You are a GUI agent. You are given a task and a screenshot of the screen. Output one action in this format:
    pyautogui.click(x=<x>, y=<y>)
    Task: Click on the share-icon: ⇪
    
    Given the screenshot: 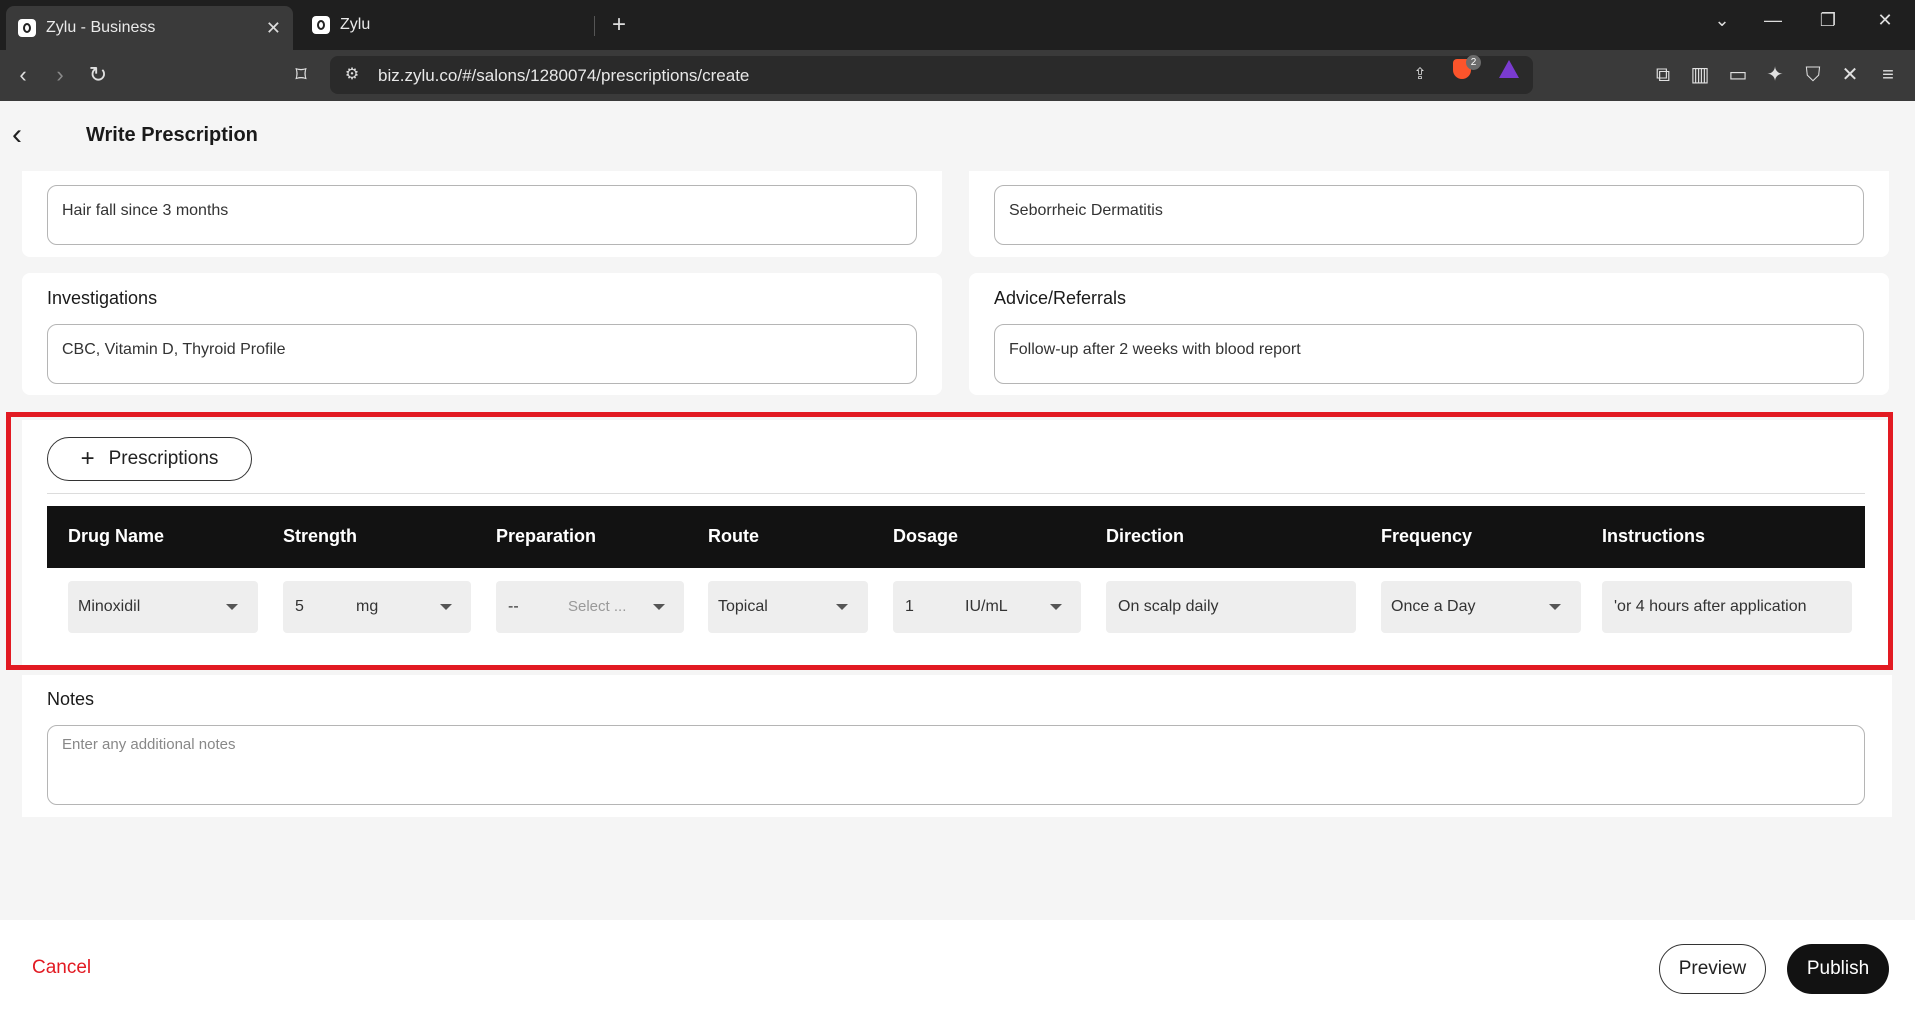 What is the action you would take?
    pyautogui.click(x=1420, y=75)
    